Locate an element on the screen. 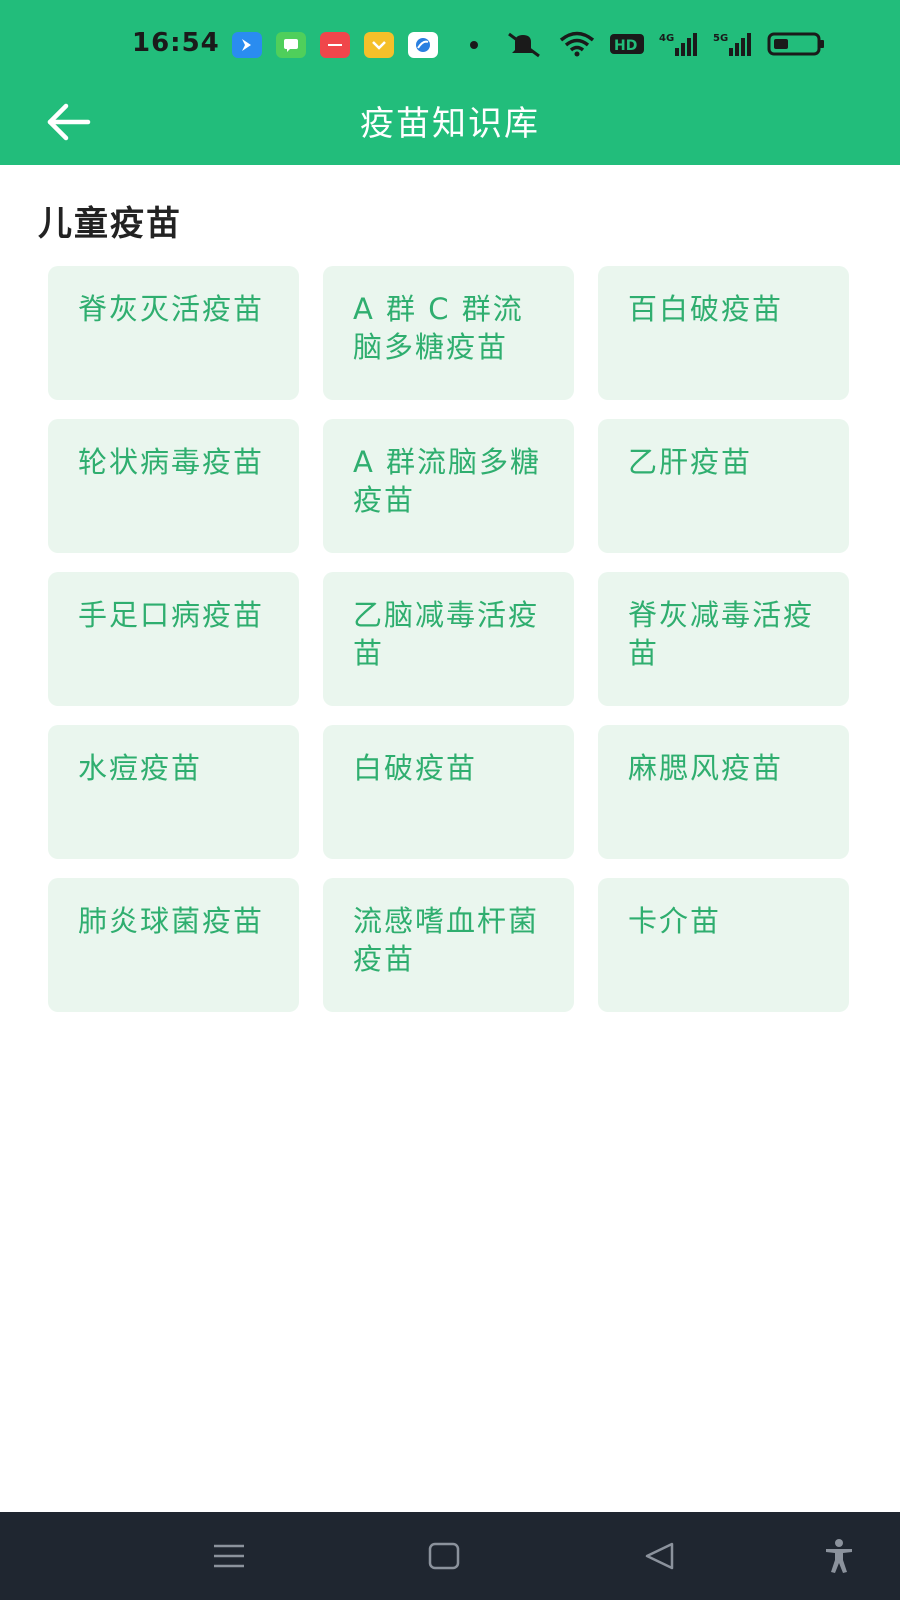 This screenshot has width=900, height=1600. menu-icon is located at coordinates (229, 1556).